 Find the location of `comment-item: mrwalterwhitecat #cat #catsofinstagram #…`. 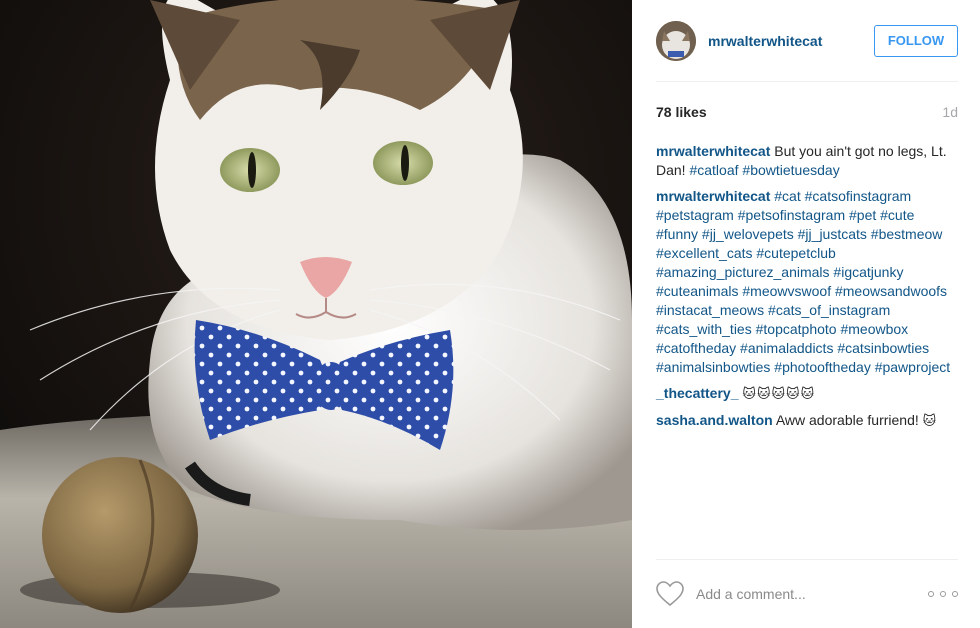

comment-item: mrwalterwhitecat #cat #catsofinstagram #… is located at coordinates (807, 282).